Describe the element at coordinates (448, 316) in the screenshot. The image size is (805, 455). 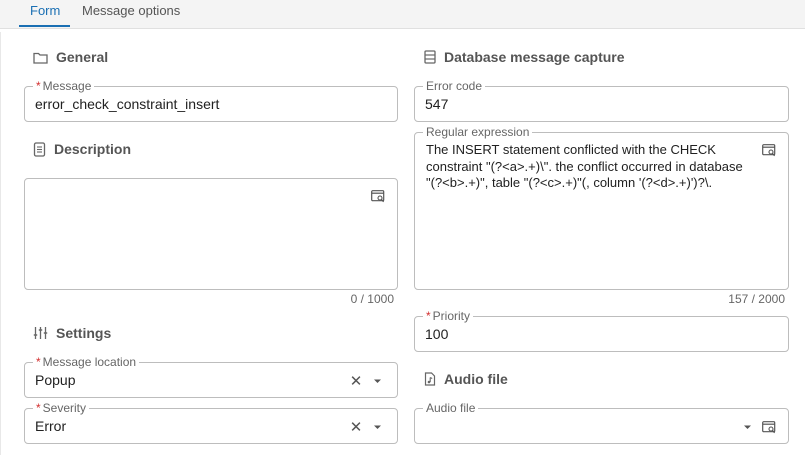
I see `priority-label: * Priority` at that location.